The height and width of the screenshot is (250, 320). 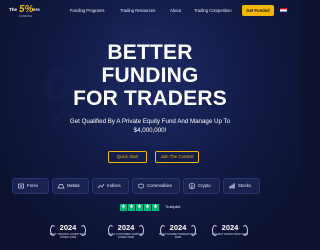 I want to click on category-label: Forex, so click(x=32, y=185).